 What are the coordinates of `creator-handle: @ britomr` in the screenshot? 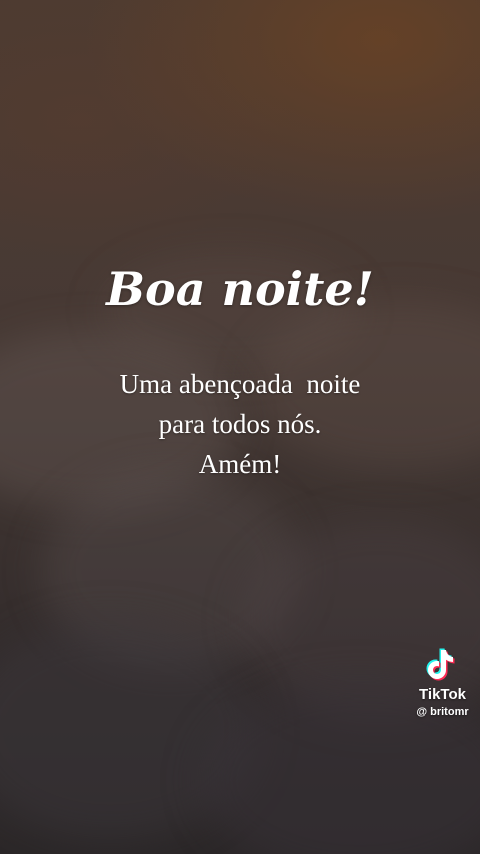 It's located at (442, 712).